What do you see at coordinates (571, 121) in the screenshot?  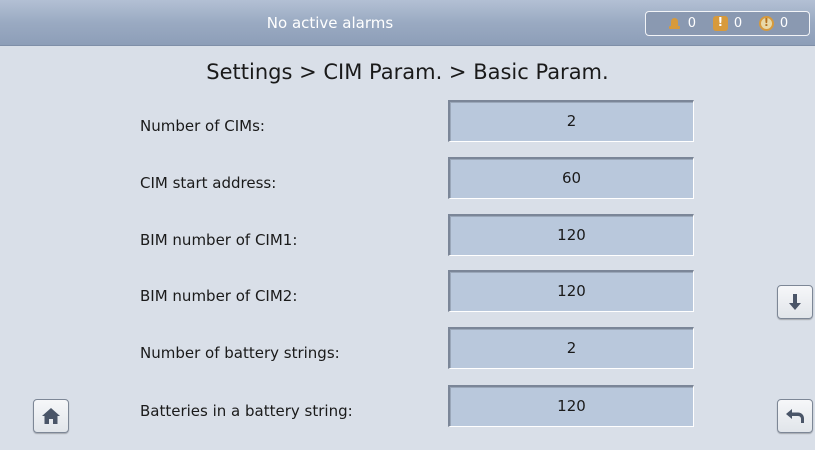 I see `param-value-number-of-cims: 2` at bounding box center [571, 121].